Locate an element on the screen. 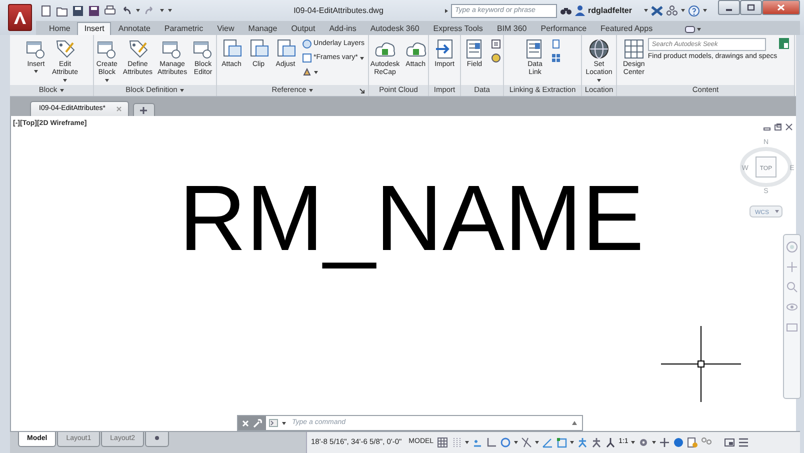  table-icon is located at coordinates (556, 58).